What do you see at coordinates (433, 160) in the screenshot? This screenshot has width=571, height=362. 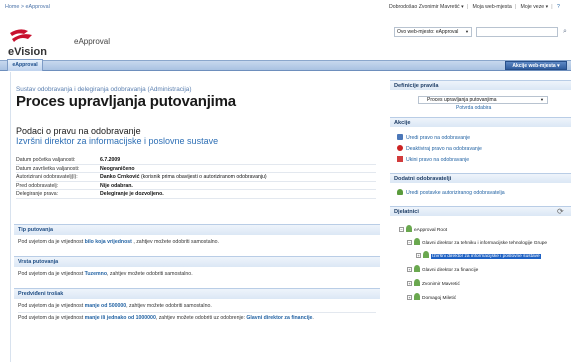 I see `revoke-right-action: Ukini pravo na odobravanje` at bounding box center [433, 160].